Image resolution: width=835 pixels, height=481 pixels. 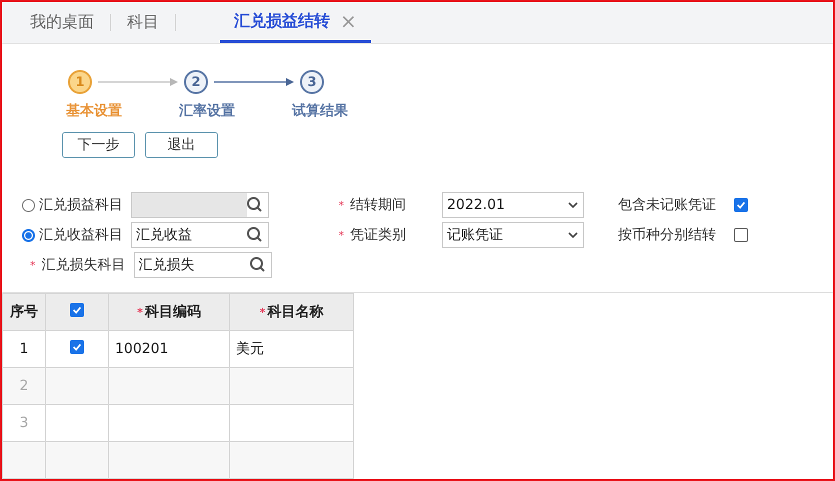 I want to click on step-label: 汇率设置, so click(x=207, y=111).